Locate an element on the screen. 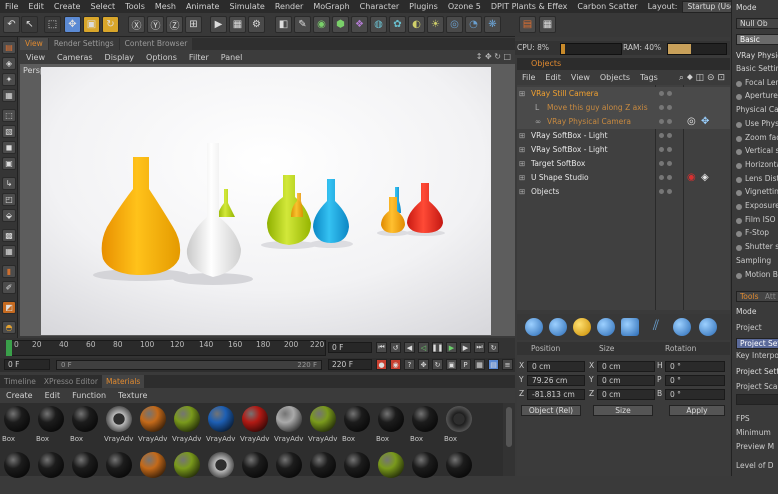  materials-menu-create: Create is located at coordinates (19, 395).